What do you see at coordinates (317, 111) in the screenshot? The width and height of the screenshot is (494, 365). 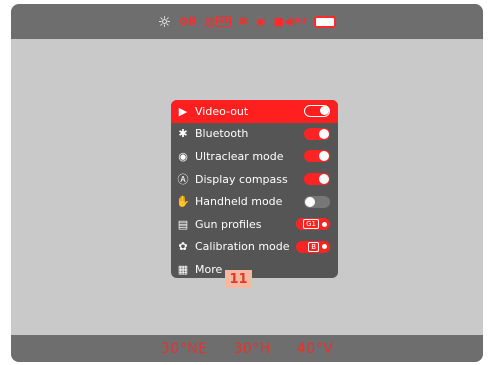 I see `video-out-toggle` at bounding box center [317, 111].